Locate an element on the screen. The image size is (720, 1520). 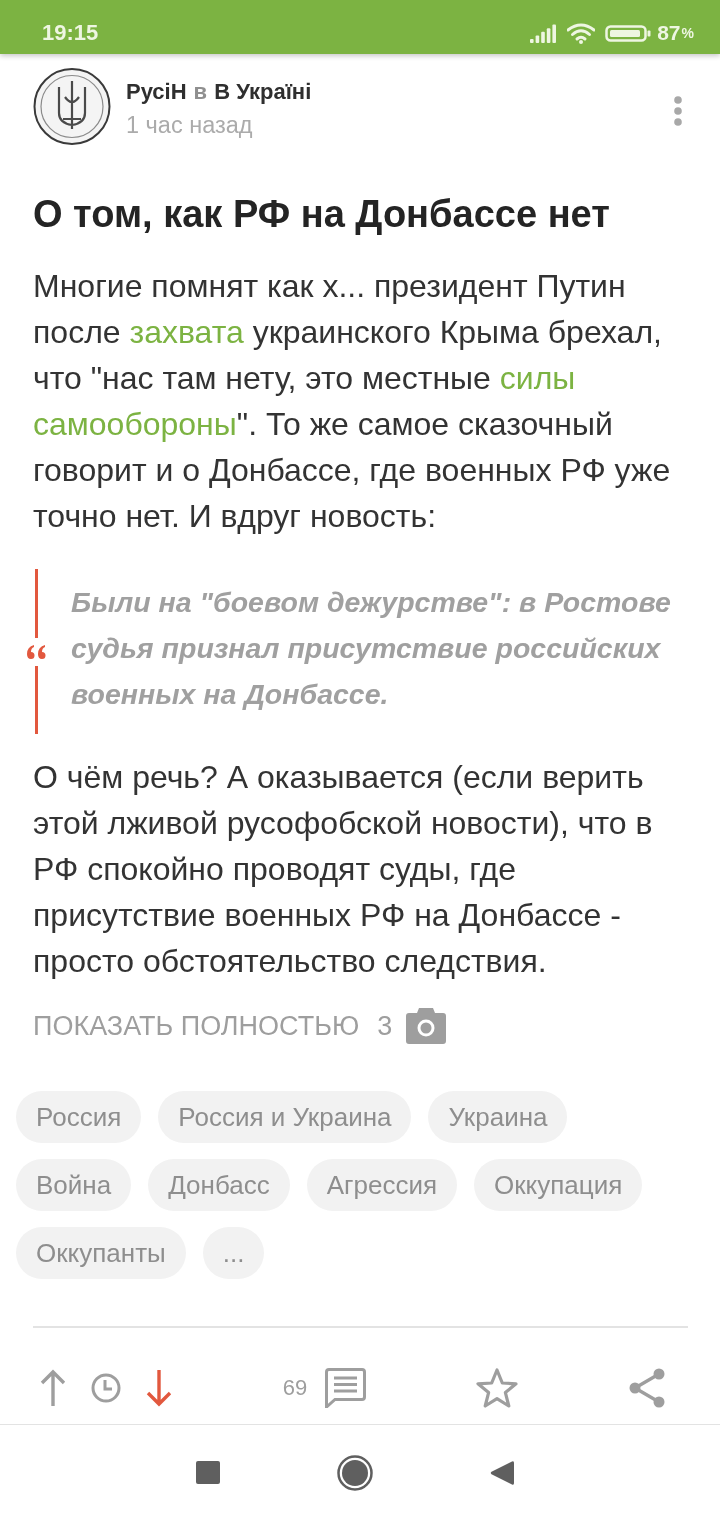
tag-chip: Оккупанты is located at coordinates (101, 1253).